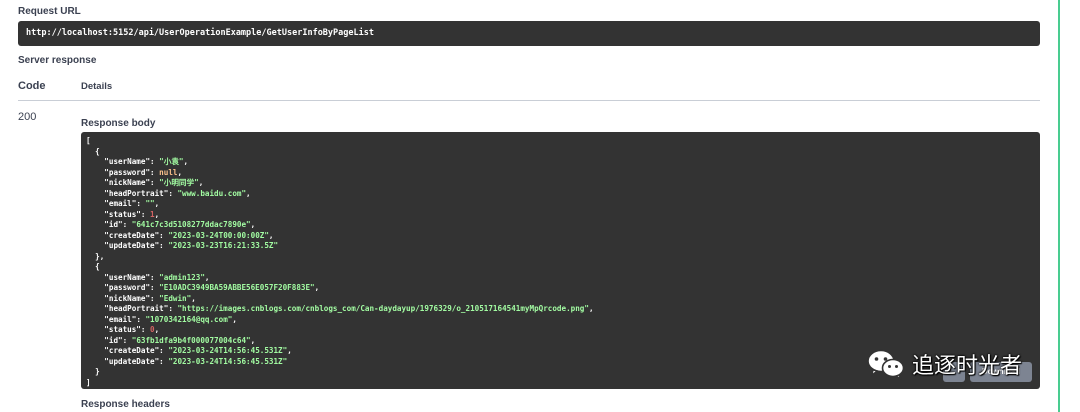 This screenshot has width=1080, height=412. Describe the element at coordinates (191, 224) in the screenshot. I see `code-token: "641c7c3d5108277ddac7890e"` at that location.